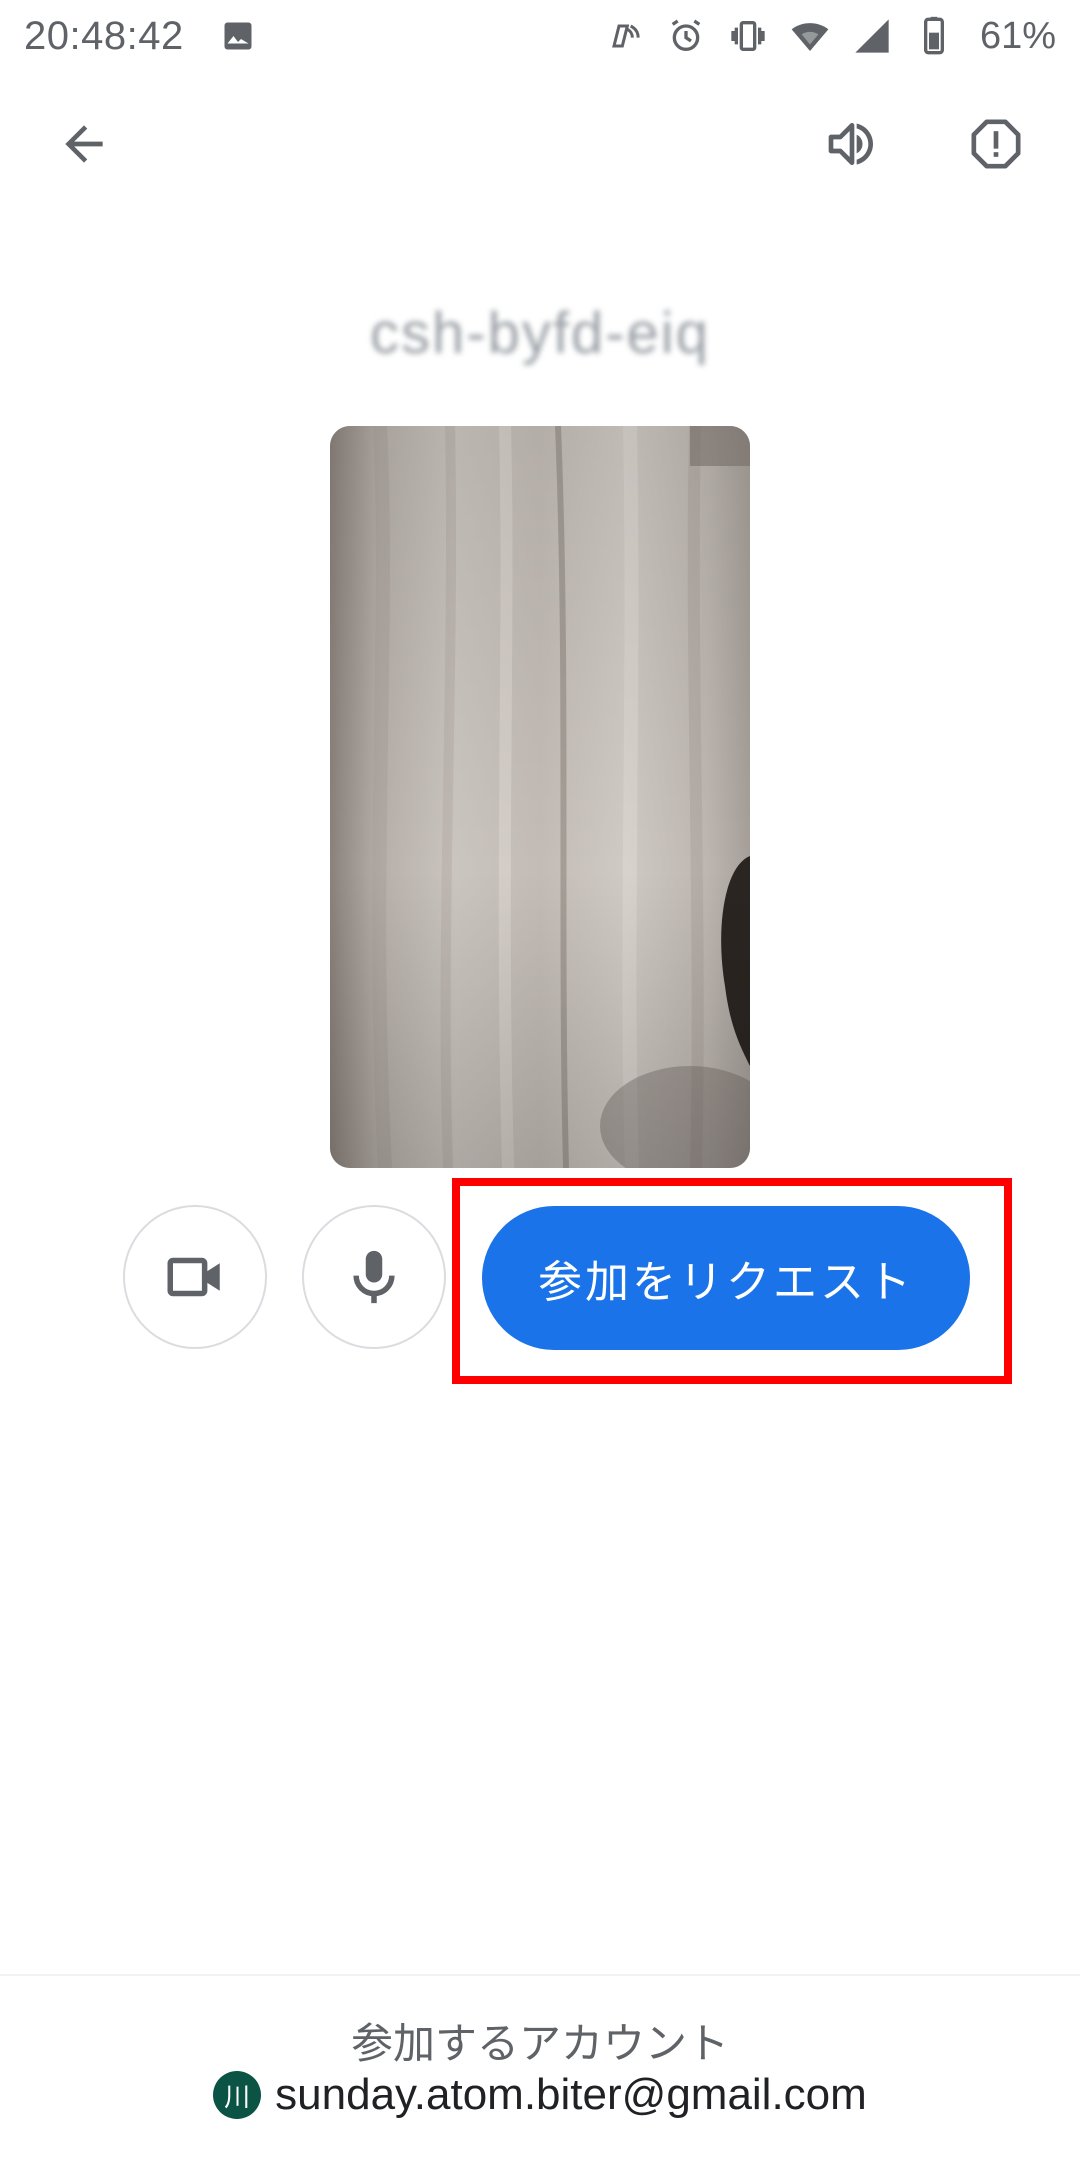 This screenshot has width=1080, height=2160. I want to click on signal-icon, so click(872, 36).